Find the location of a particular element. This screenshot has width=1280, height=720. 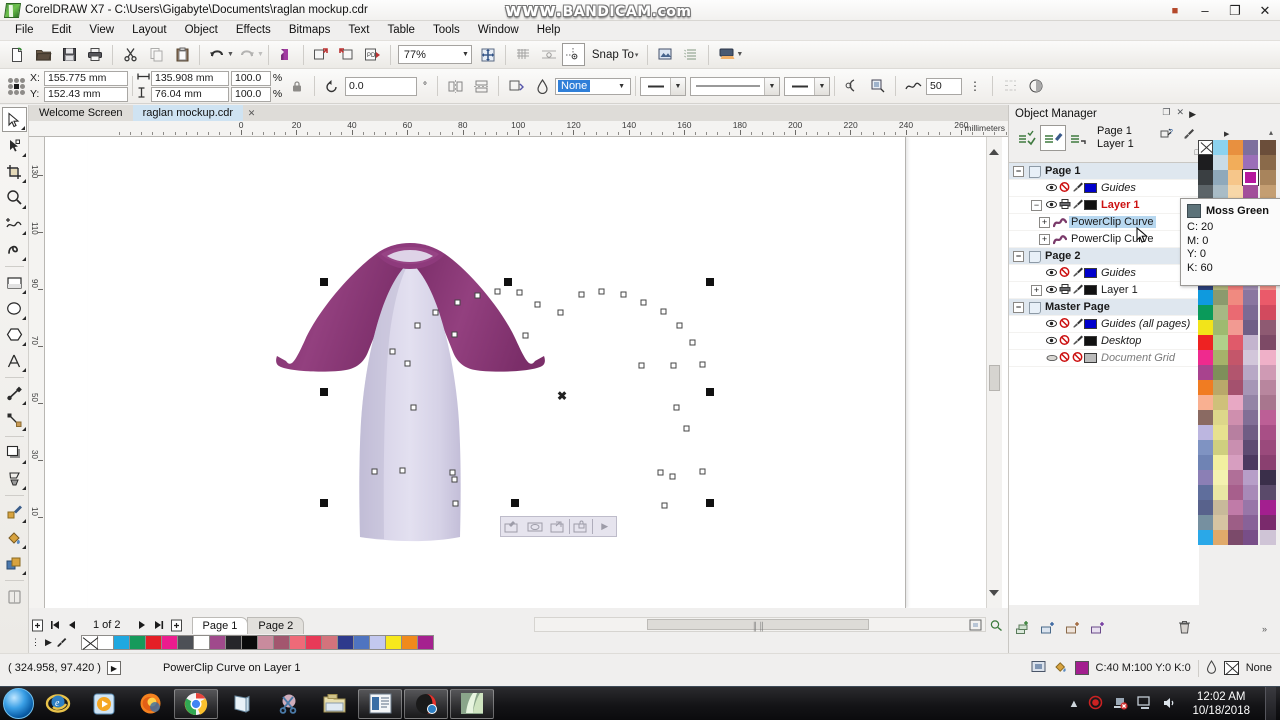

menu-window: Window is located at coordinates (498, 30).